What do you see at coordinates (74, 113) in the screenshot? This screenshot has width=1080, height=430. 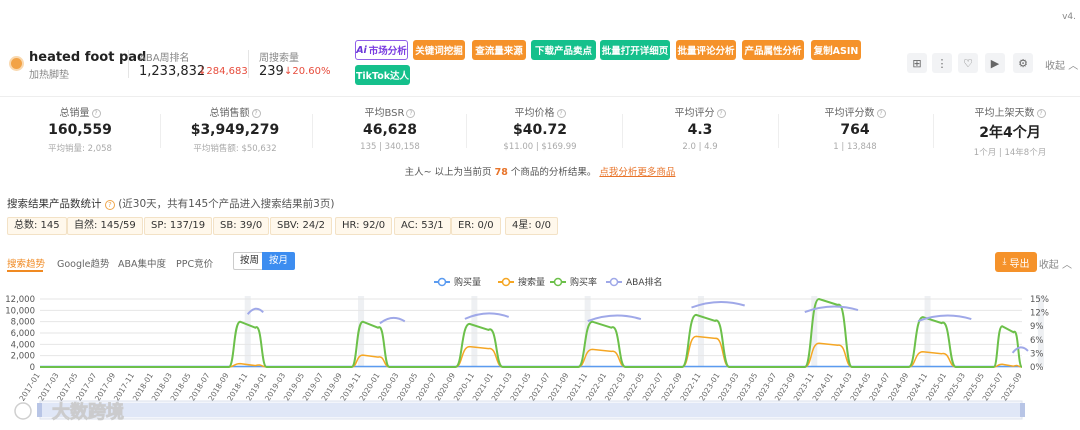 I see `stat-label: 总销量` at bounding box center [74, 113].